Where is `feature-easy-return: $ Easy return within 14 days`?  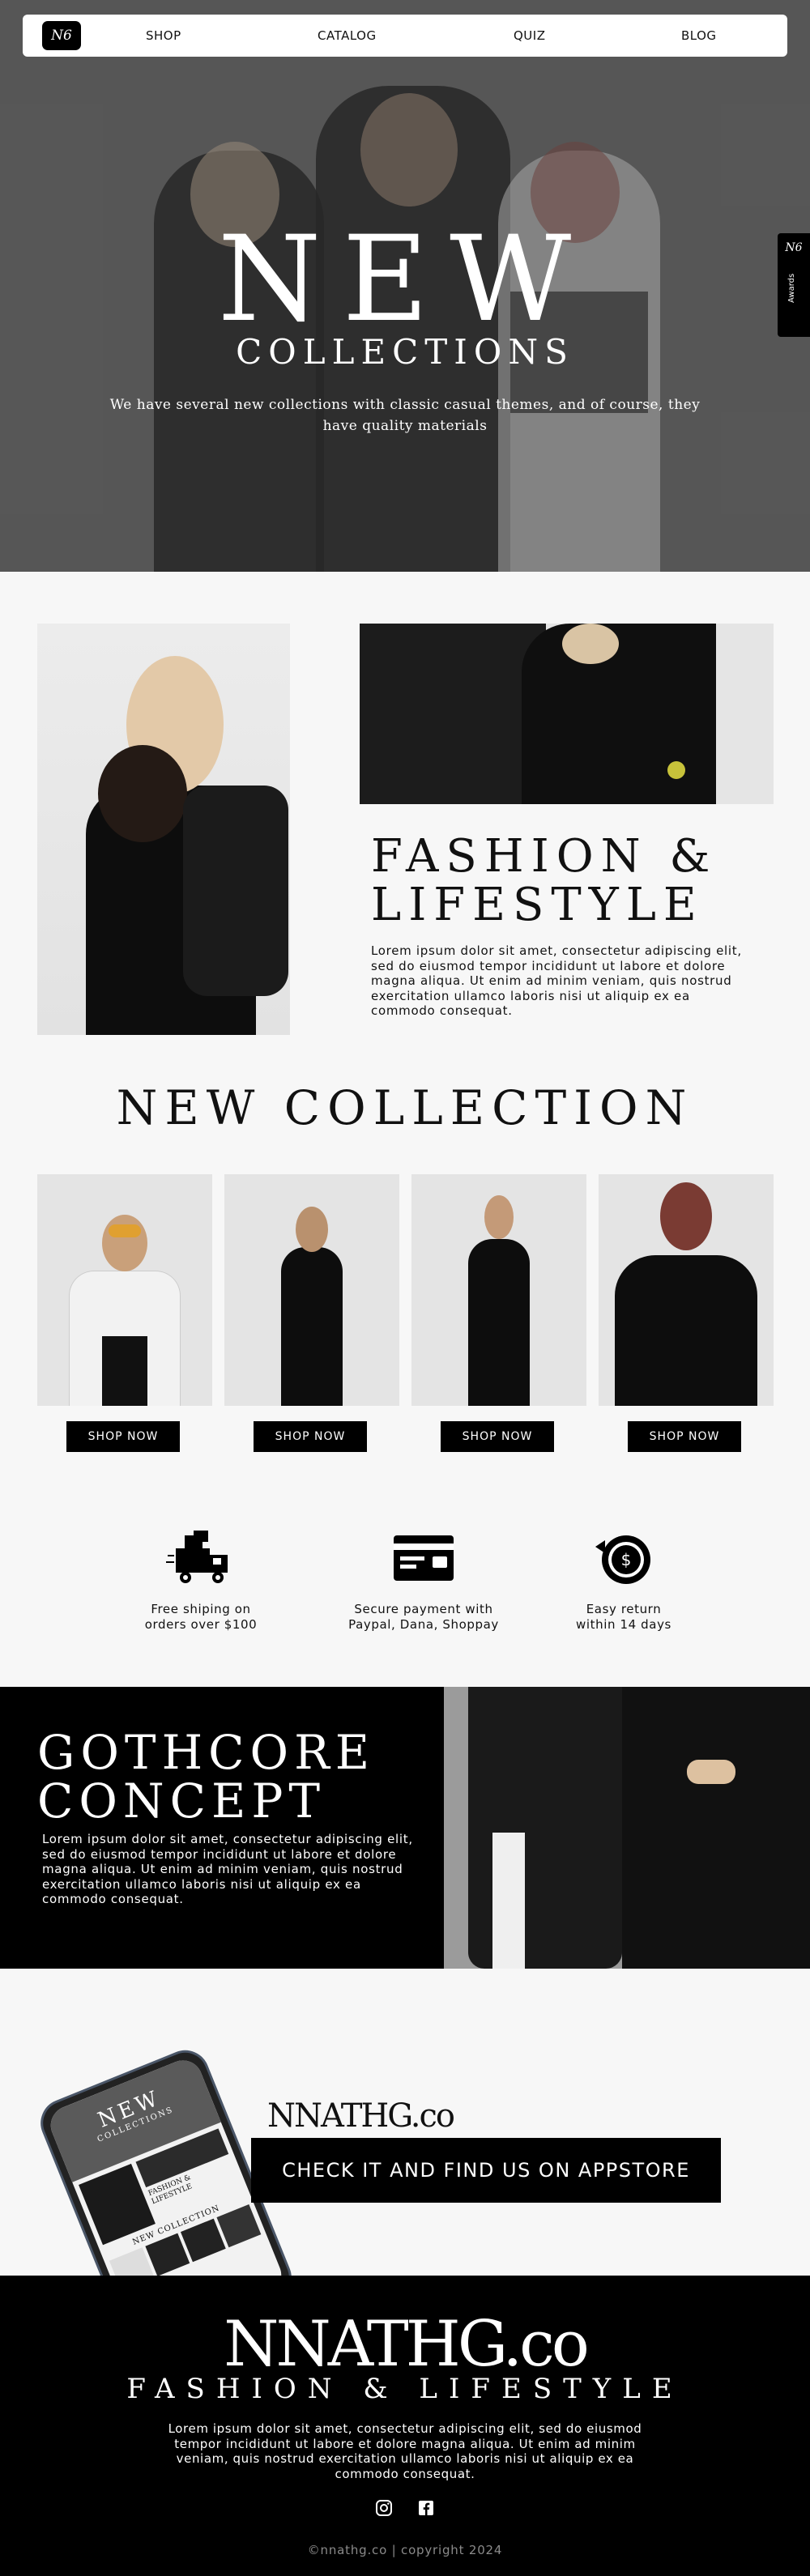 feature-easy-return: $ Easy return within 14 days is located at coordinates (624, 1582).